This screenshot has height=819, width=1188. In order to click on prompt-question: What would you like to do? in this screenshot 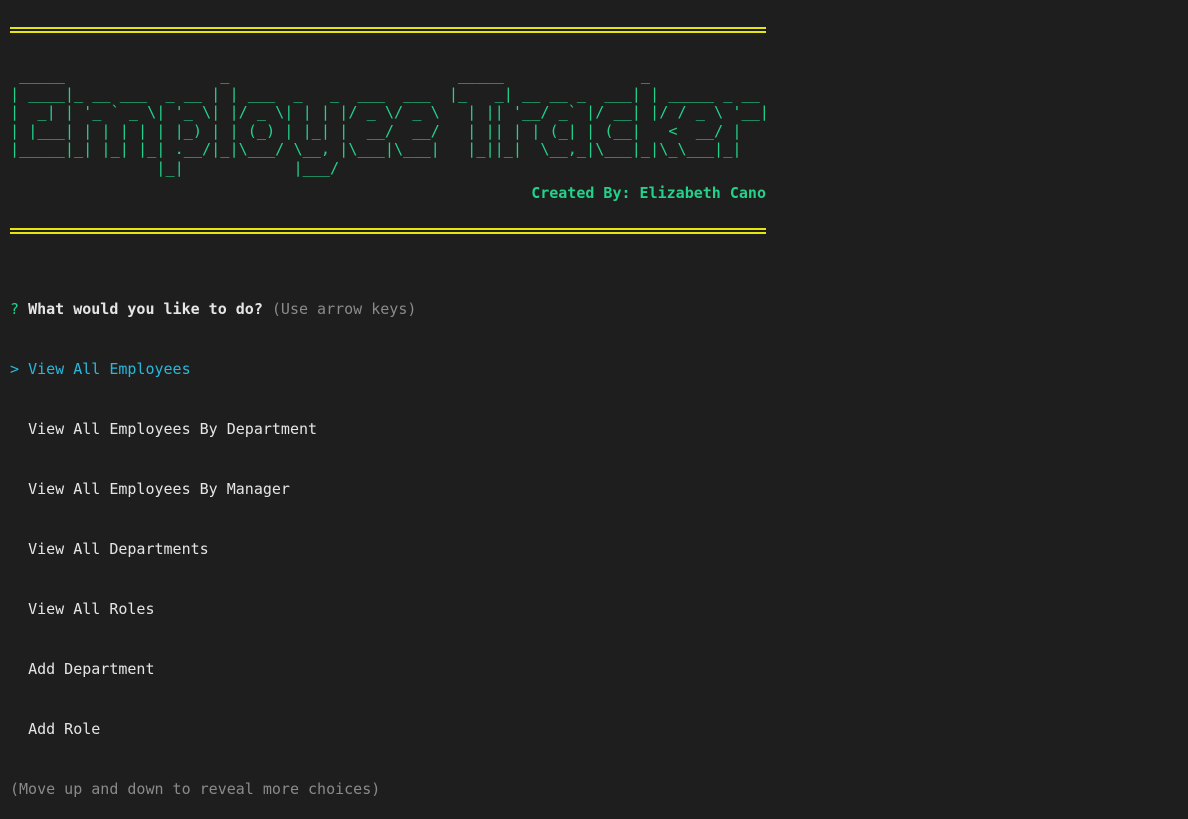, I will do `click(145, 309)`.